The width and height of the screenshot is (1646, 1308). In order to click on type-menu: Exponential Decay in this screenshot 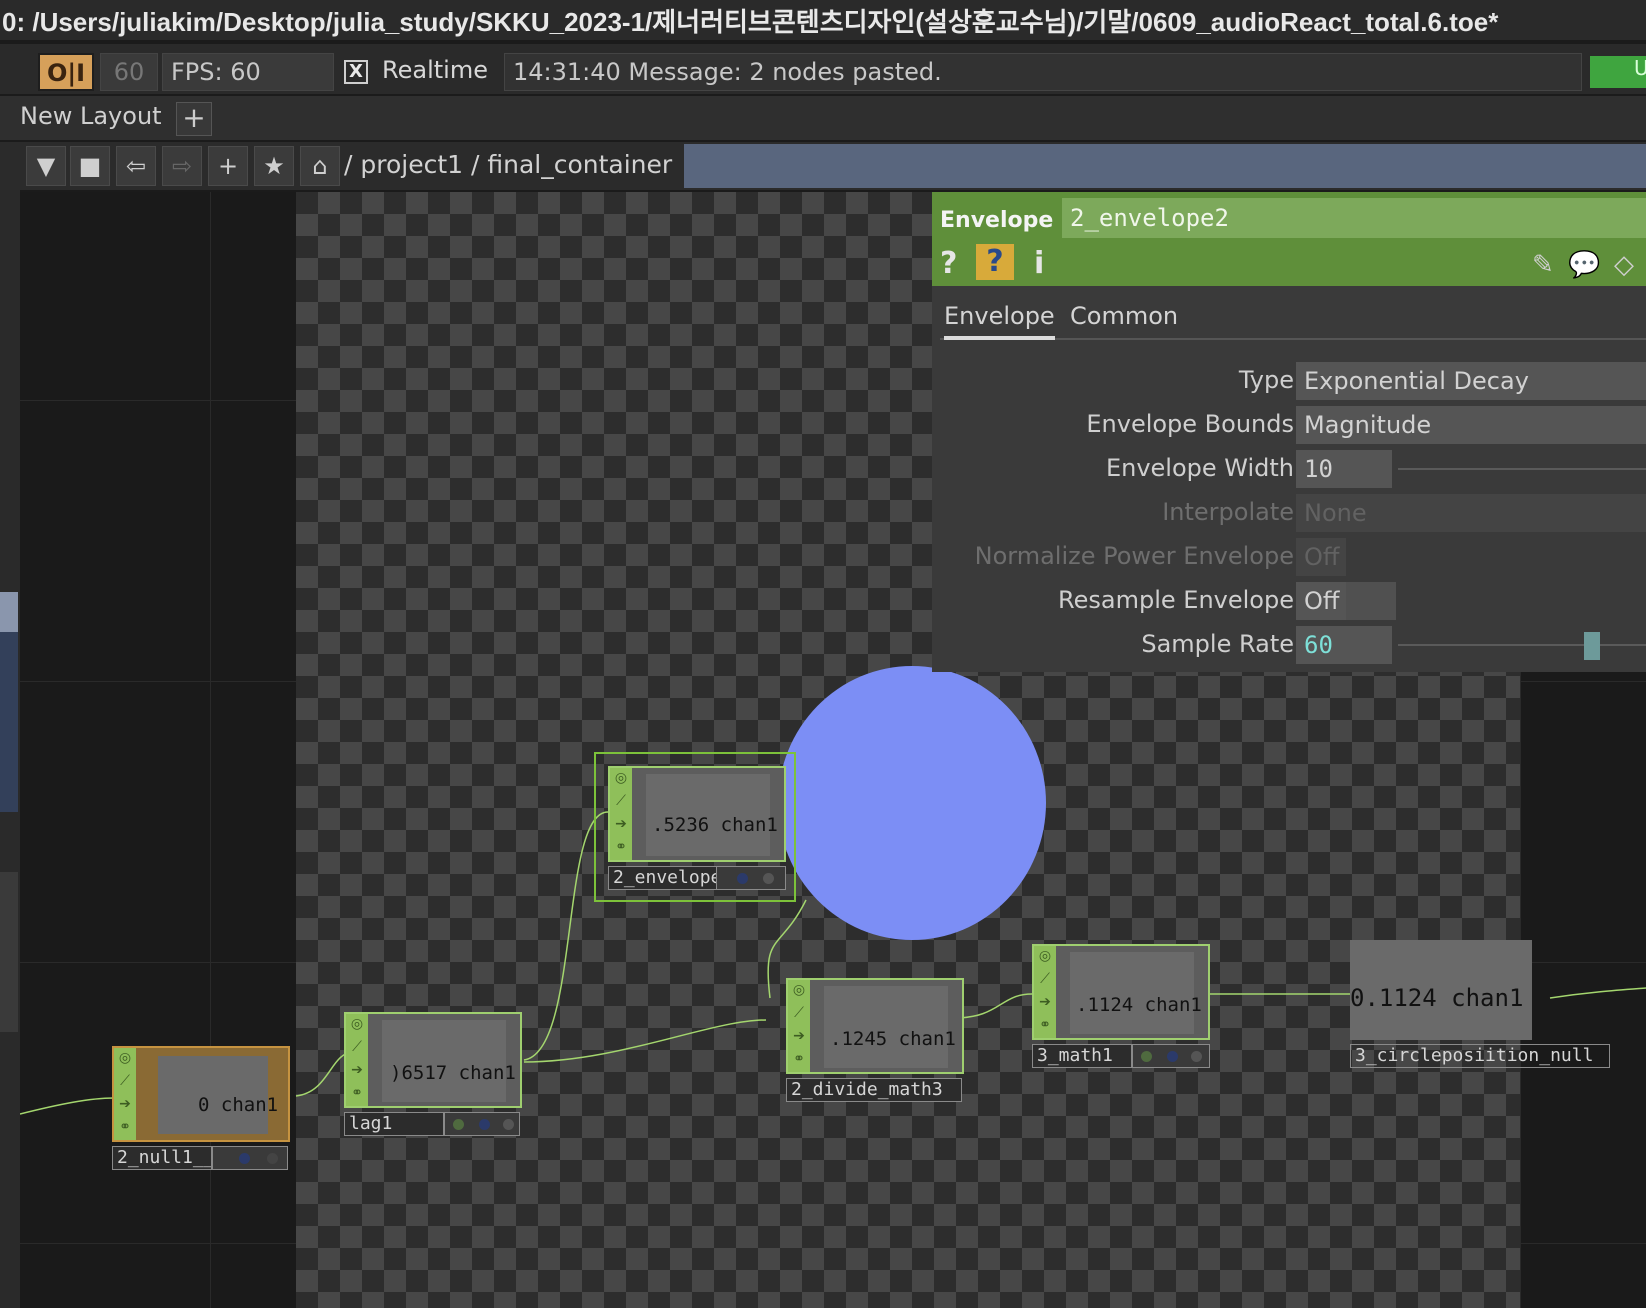, I will do `click(1471, 381)`.